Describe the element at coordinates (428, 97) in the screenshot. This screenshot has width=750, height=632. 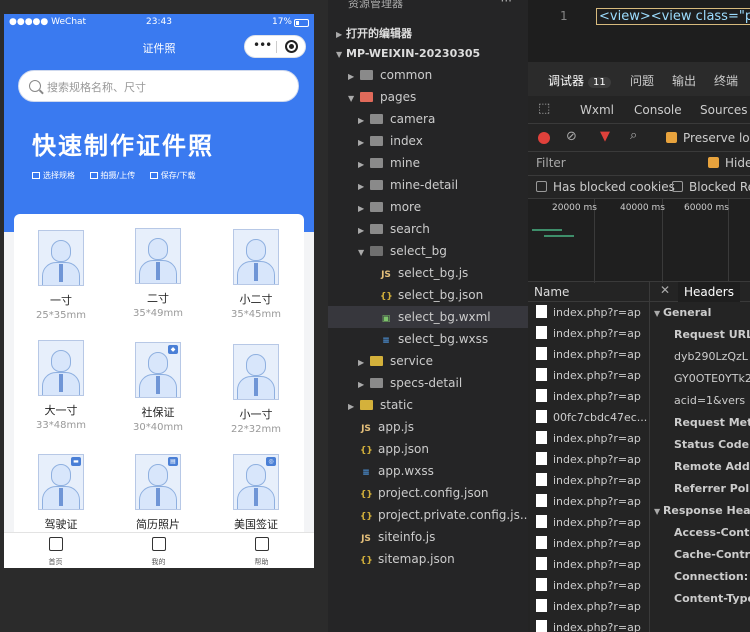
I see `tree-item-pages: ▼ pages` at that location.